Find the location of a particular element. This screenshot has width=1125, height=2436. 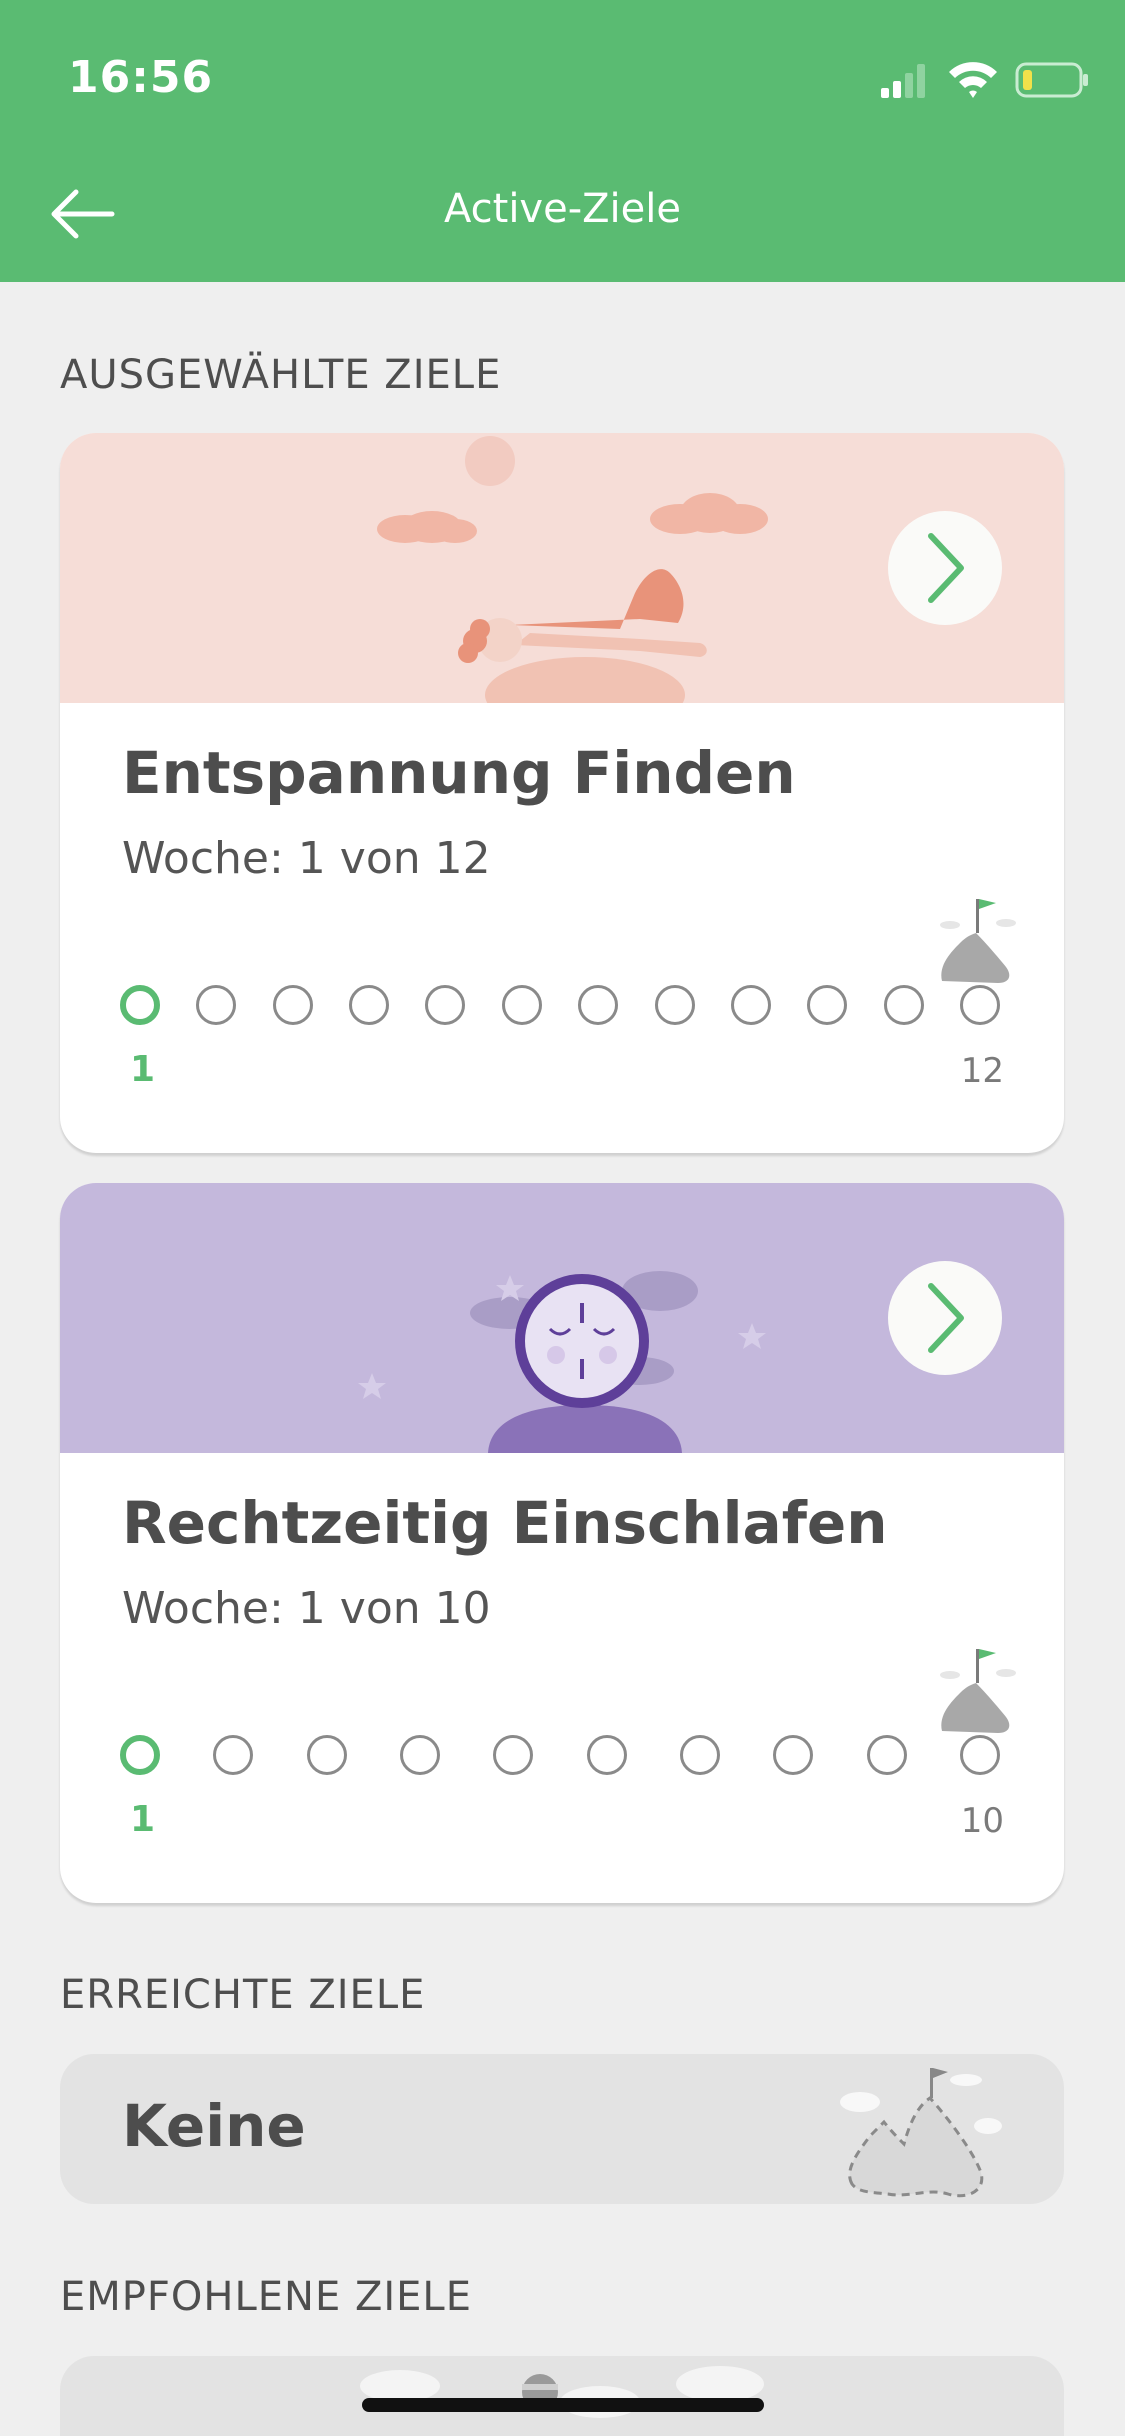

recommended-goal-card is located at coordinates (562, 2396).